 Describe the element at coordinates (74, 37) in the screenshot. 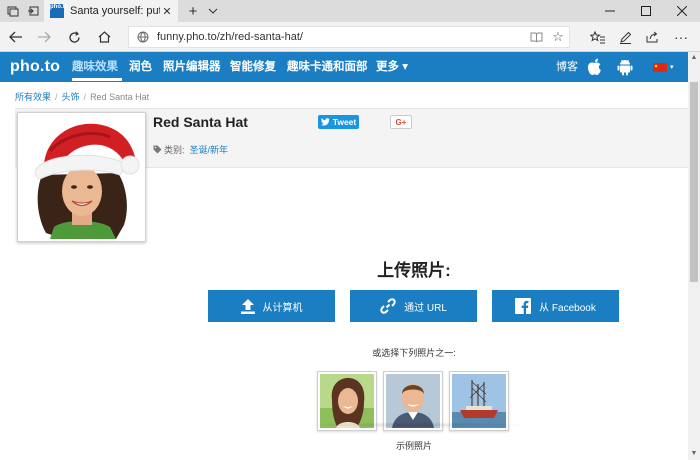

I see `refresh-icon` at that location.